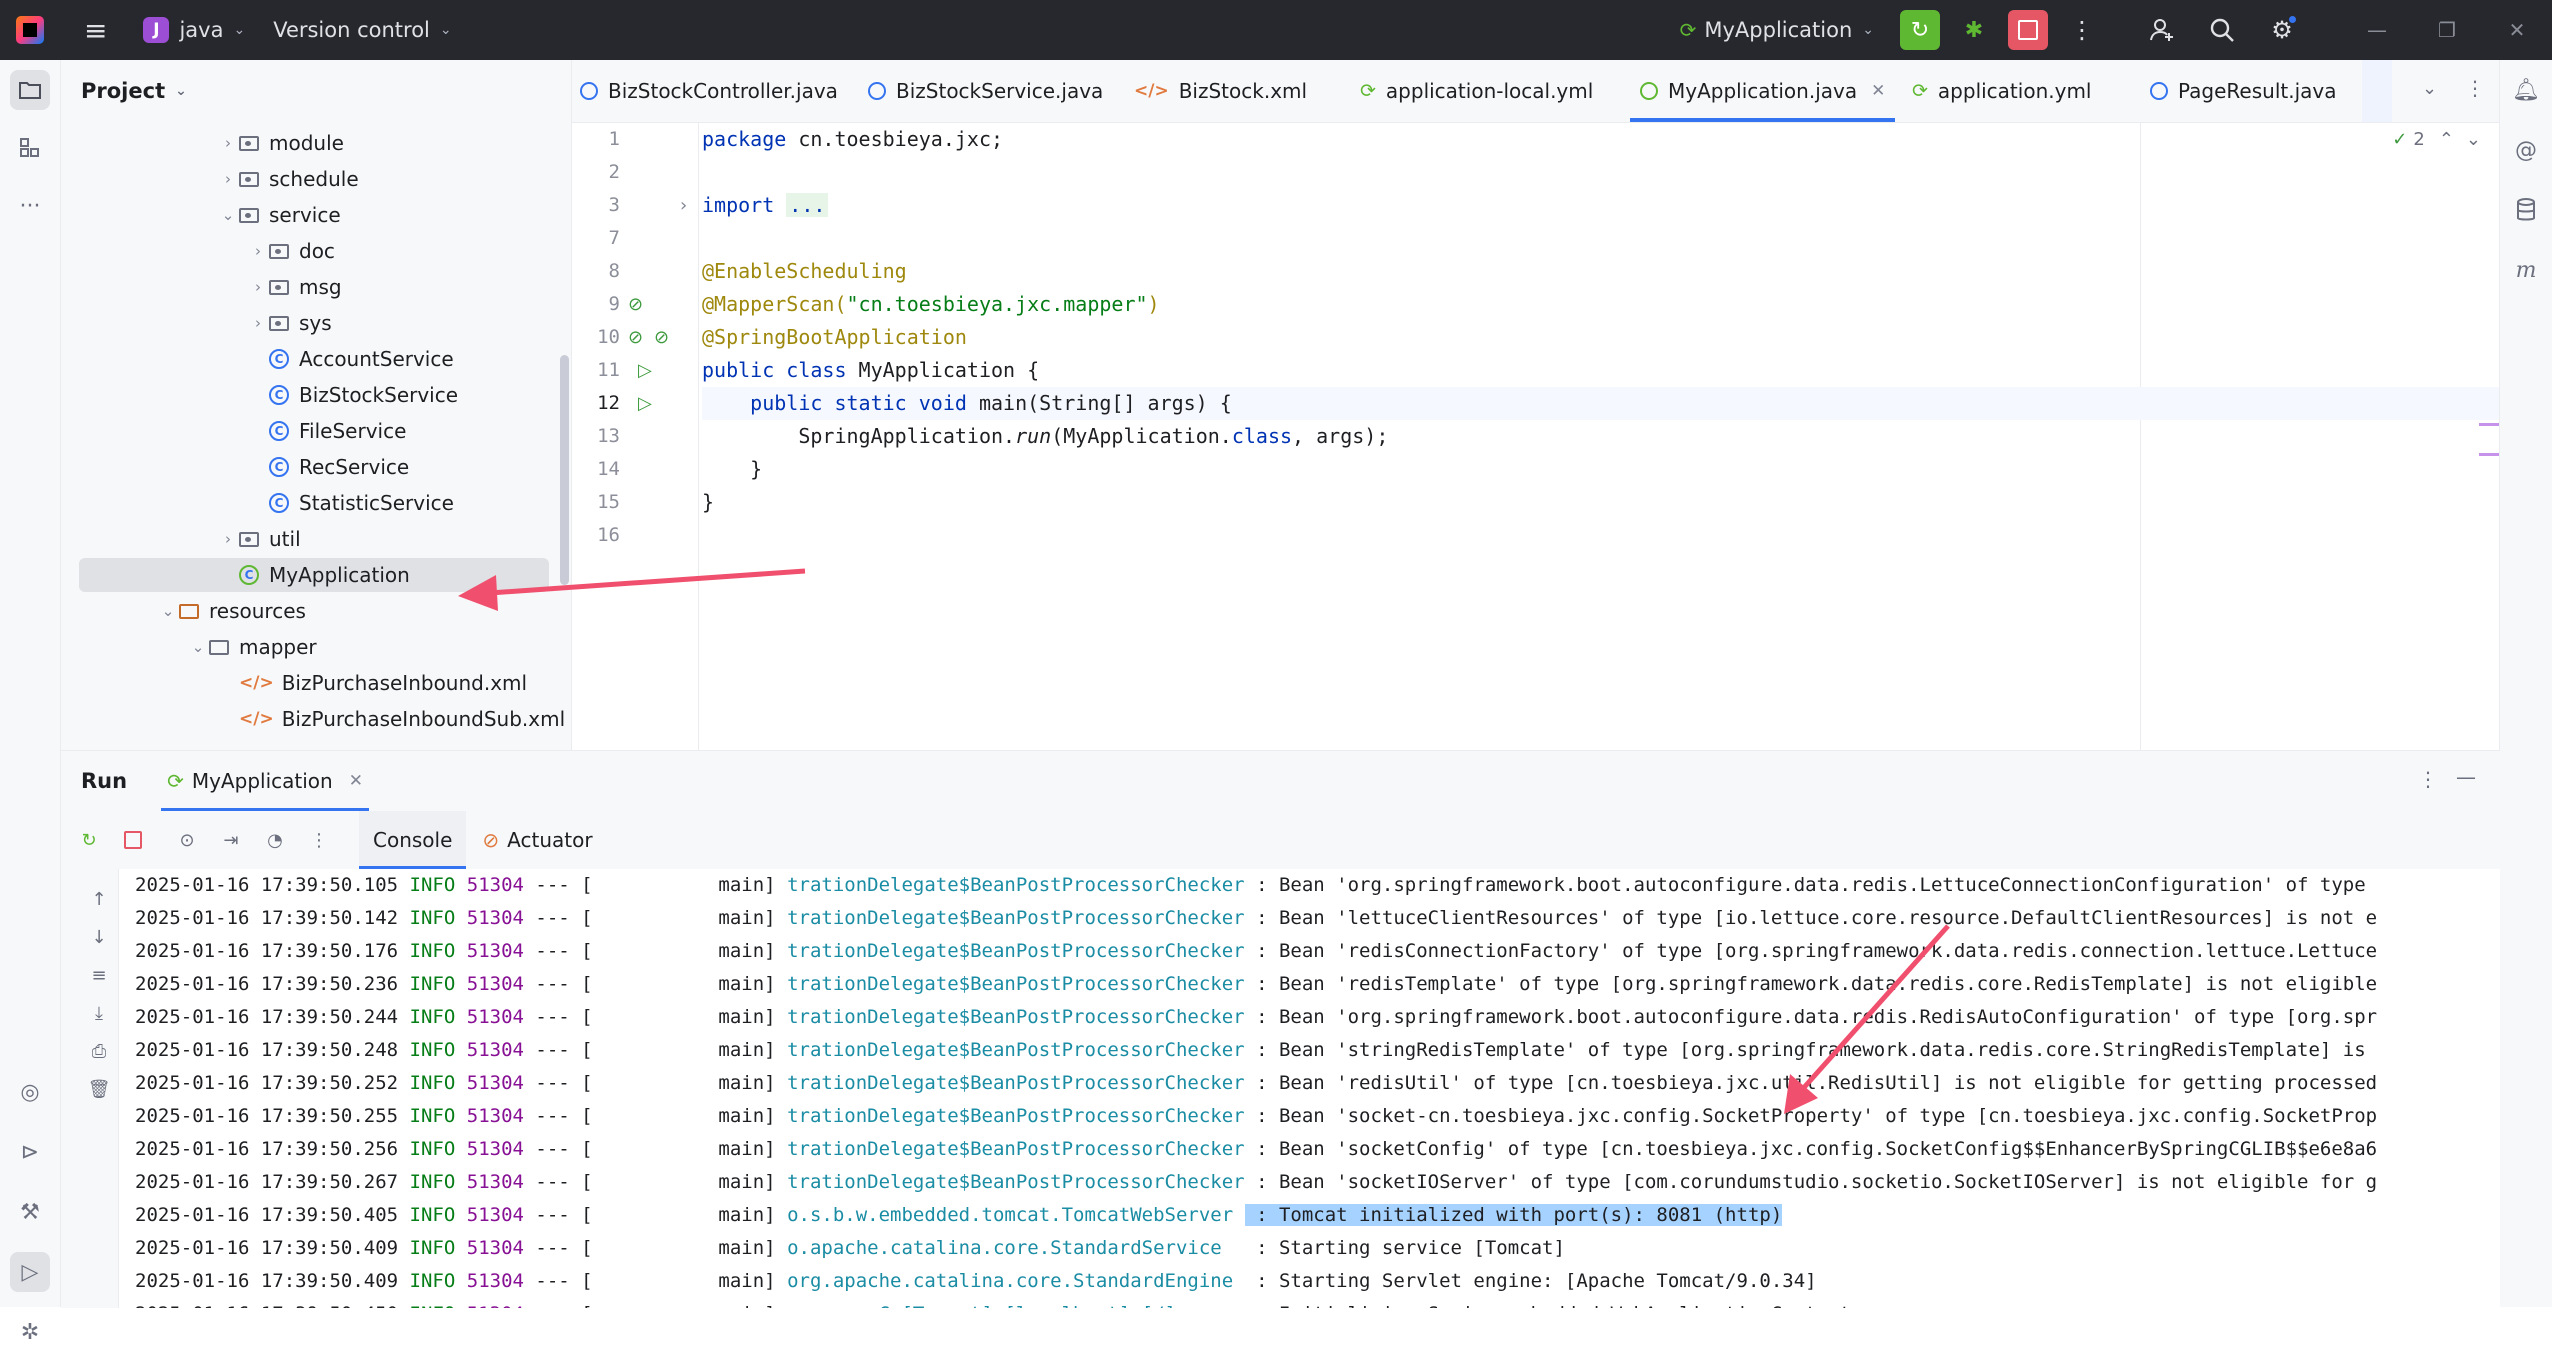 This screenshot has width=2552, height=1352. Describe the element at coordinates (187, 840) in the screenshot. I see `camera-icon: ⊙` at that location.